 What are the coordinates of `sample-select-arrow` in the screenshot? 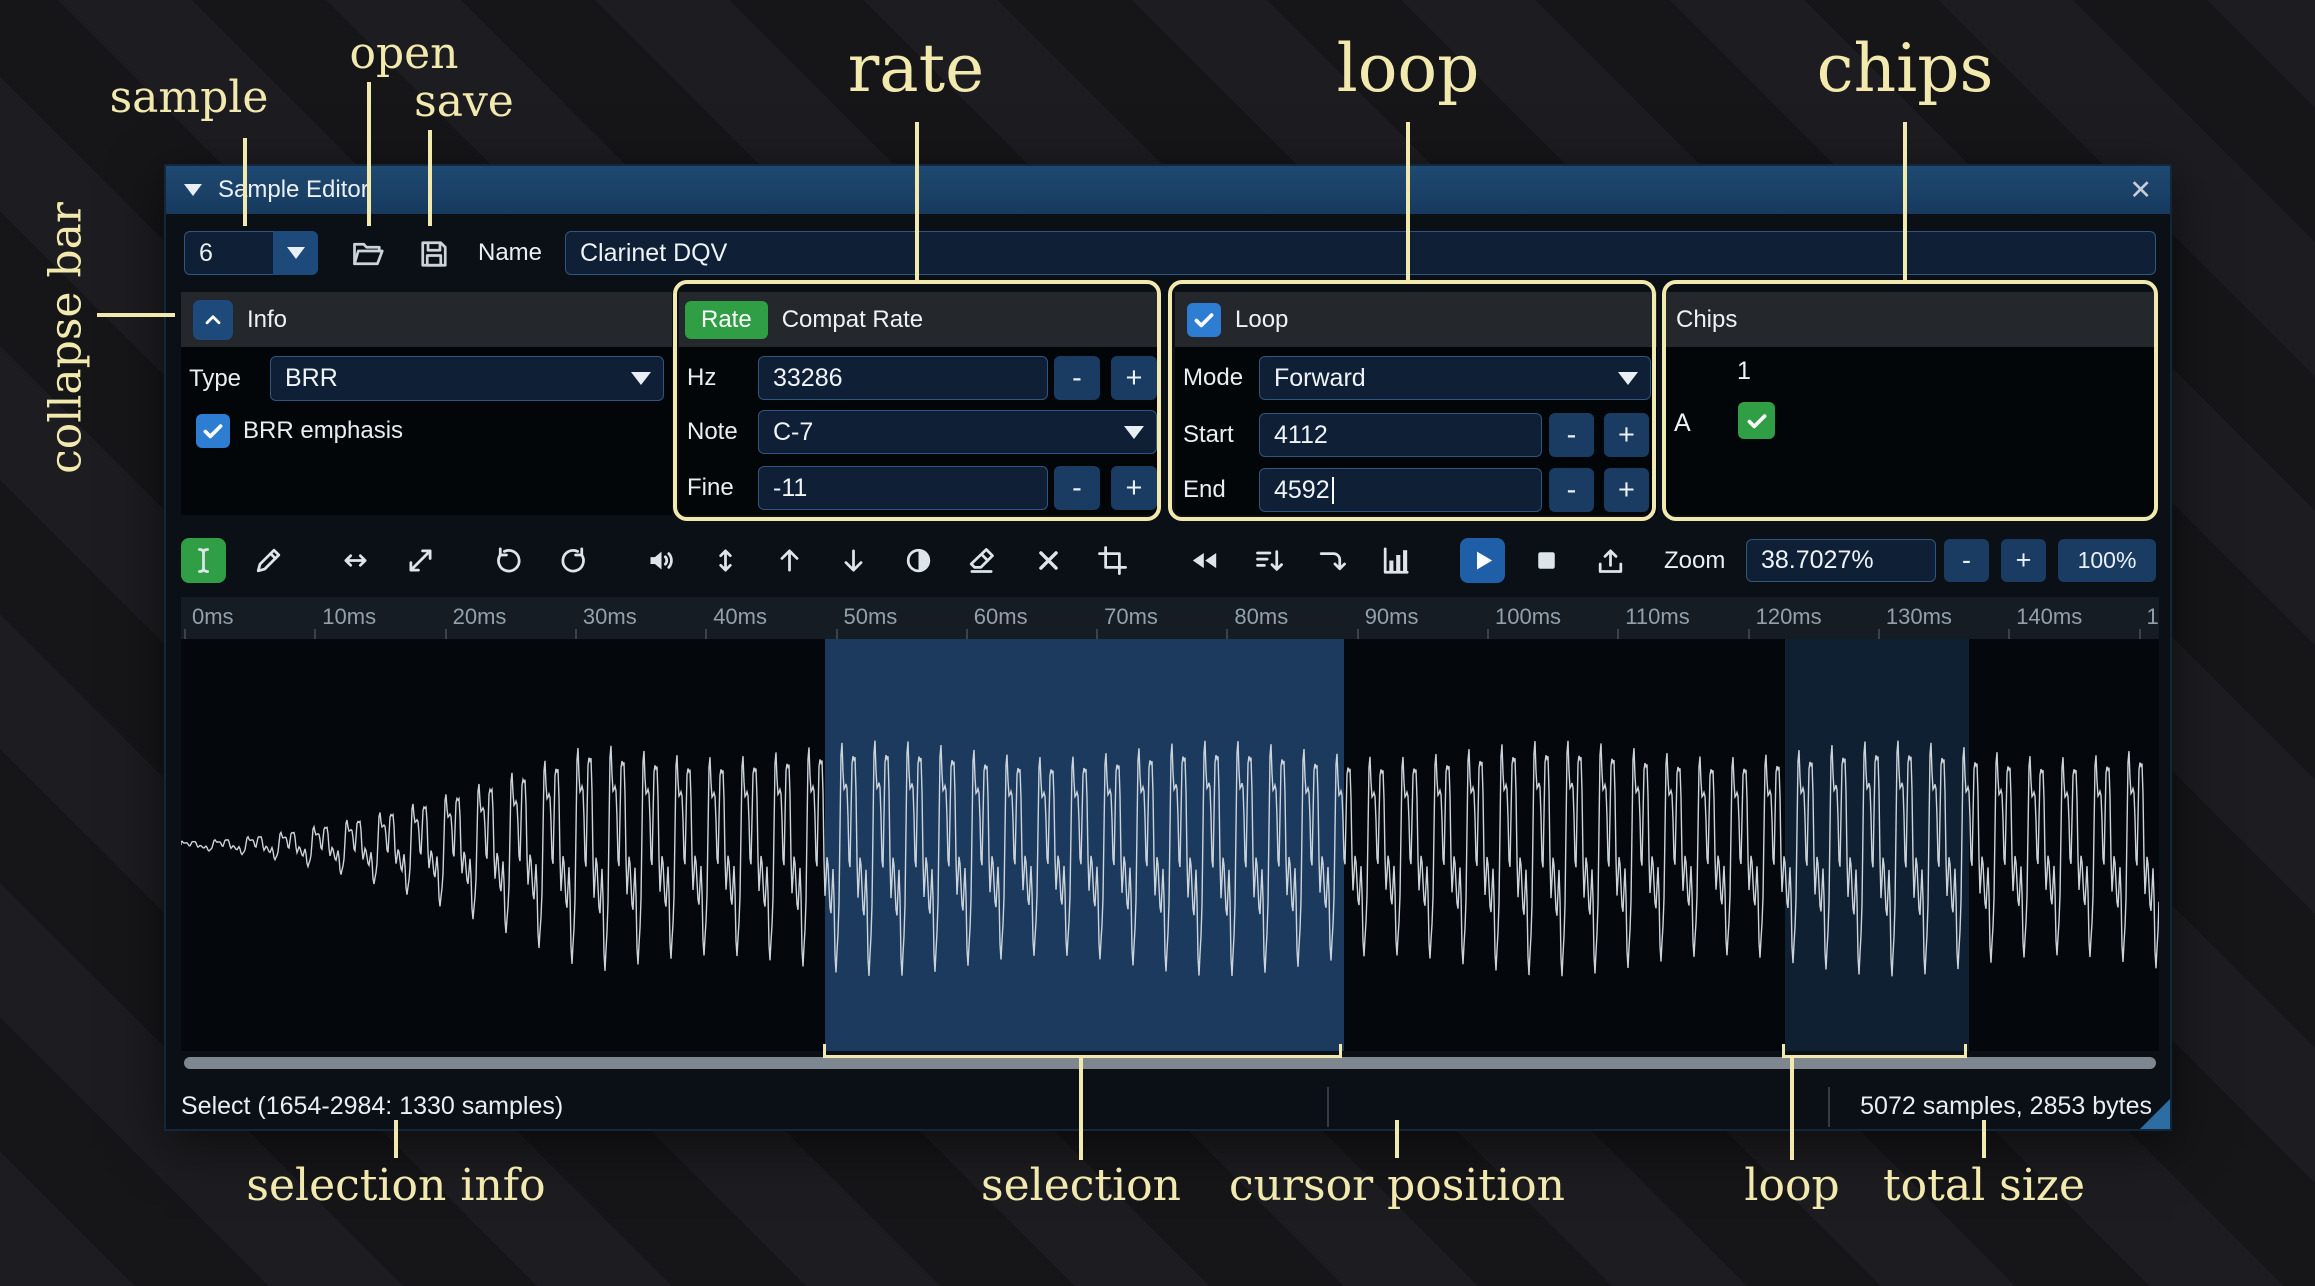 It's located at (295, 253).